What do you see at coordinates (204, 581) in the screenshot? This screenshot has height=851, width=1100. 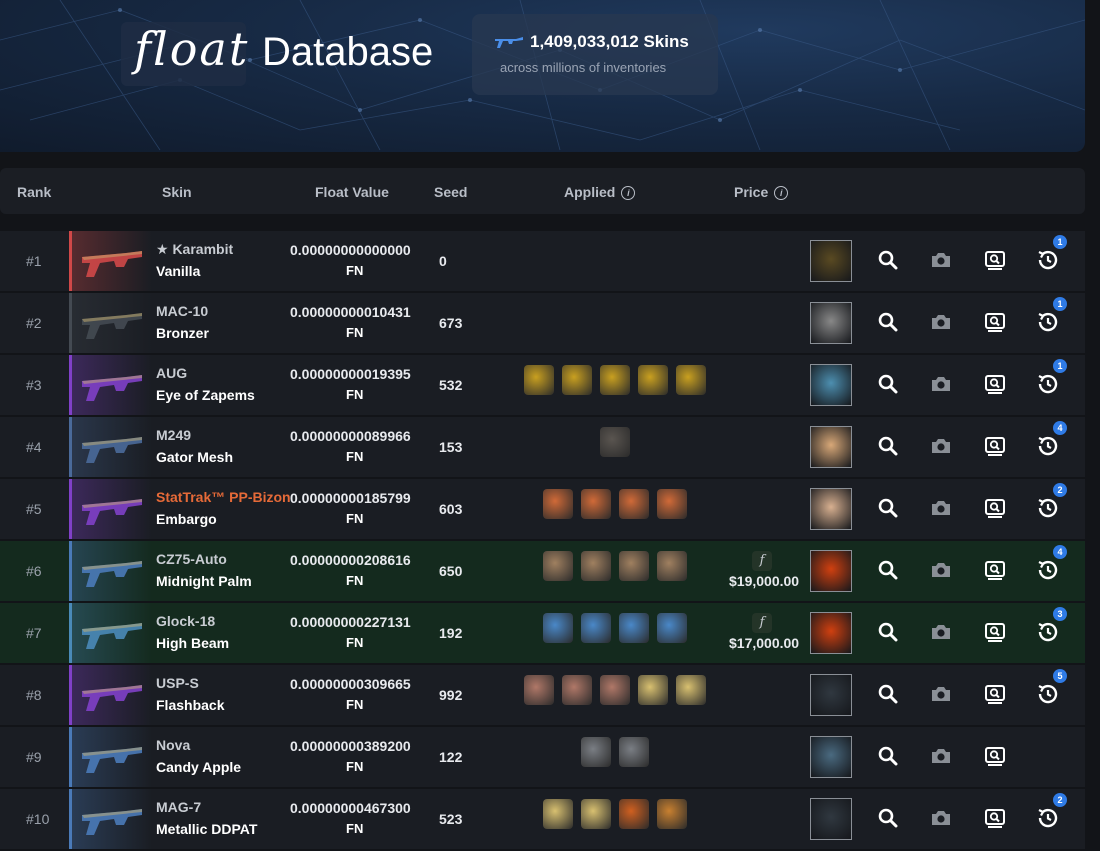 I see `skin-name: Midnight Palm` at bounding box center [204, 581].